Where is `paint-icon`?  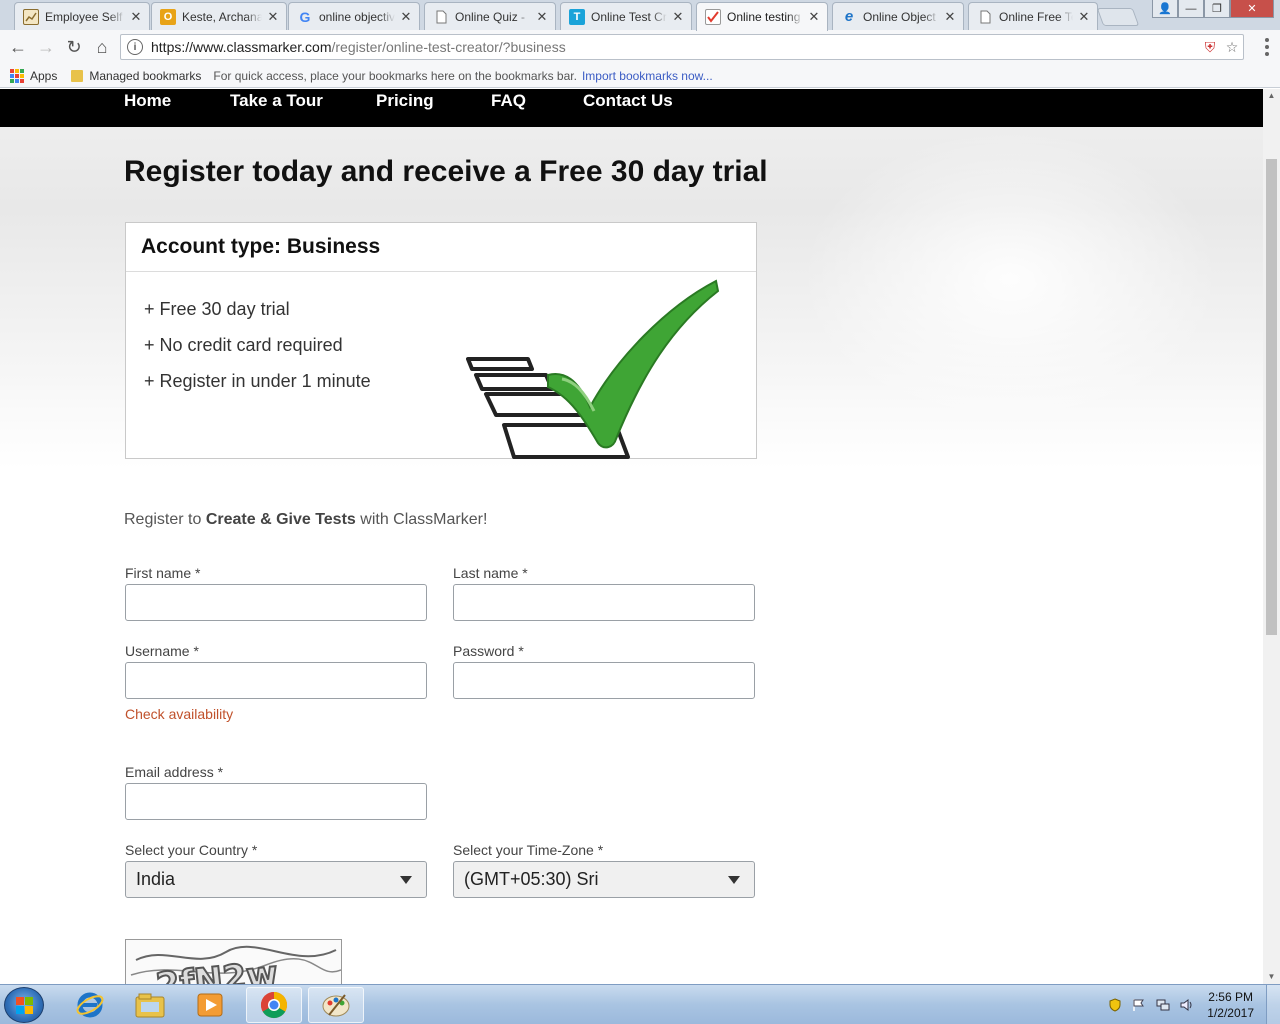 paint-icon is located at coordinates (336, 1005).